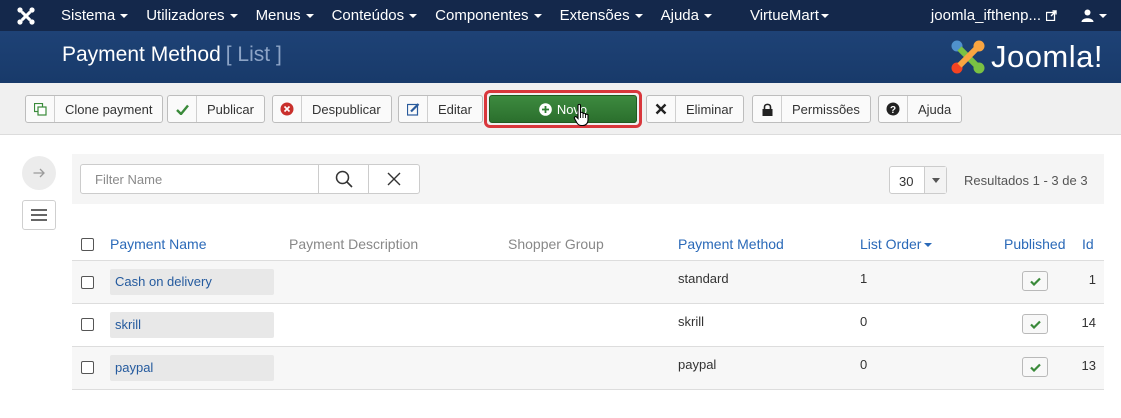 The image size is (1121, 418). I want to click on plus-circle-icon, so click(545, 109).